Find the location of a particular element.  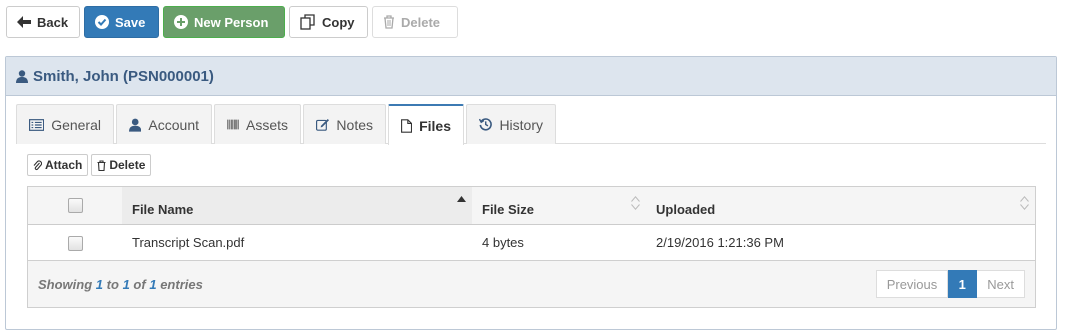

delete-button: Delete is located at coordinates (415, 22).